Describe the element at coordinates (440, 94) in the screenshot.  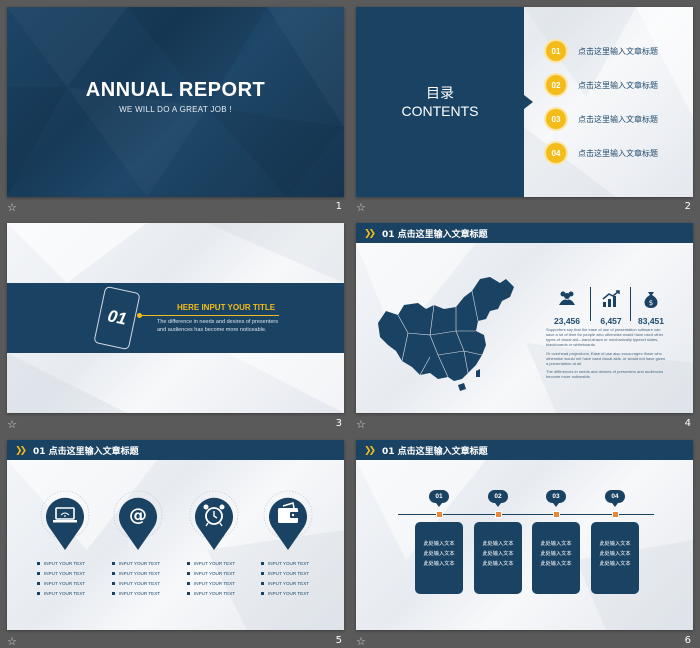
I see `contents-title-zh: 目录` at that location.